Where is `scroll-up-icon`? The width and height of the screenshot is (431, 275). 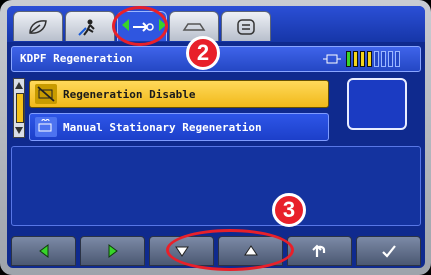 scroll-up-icon is located at coordinates (19, 85).